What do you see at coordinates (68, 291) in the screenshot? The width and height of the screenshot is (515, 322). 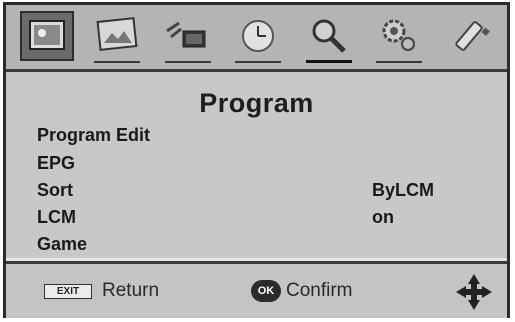 I see `exit-key-icon: EXIT` at bounding box center [68, 291].